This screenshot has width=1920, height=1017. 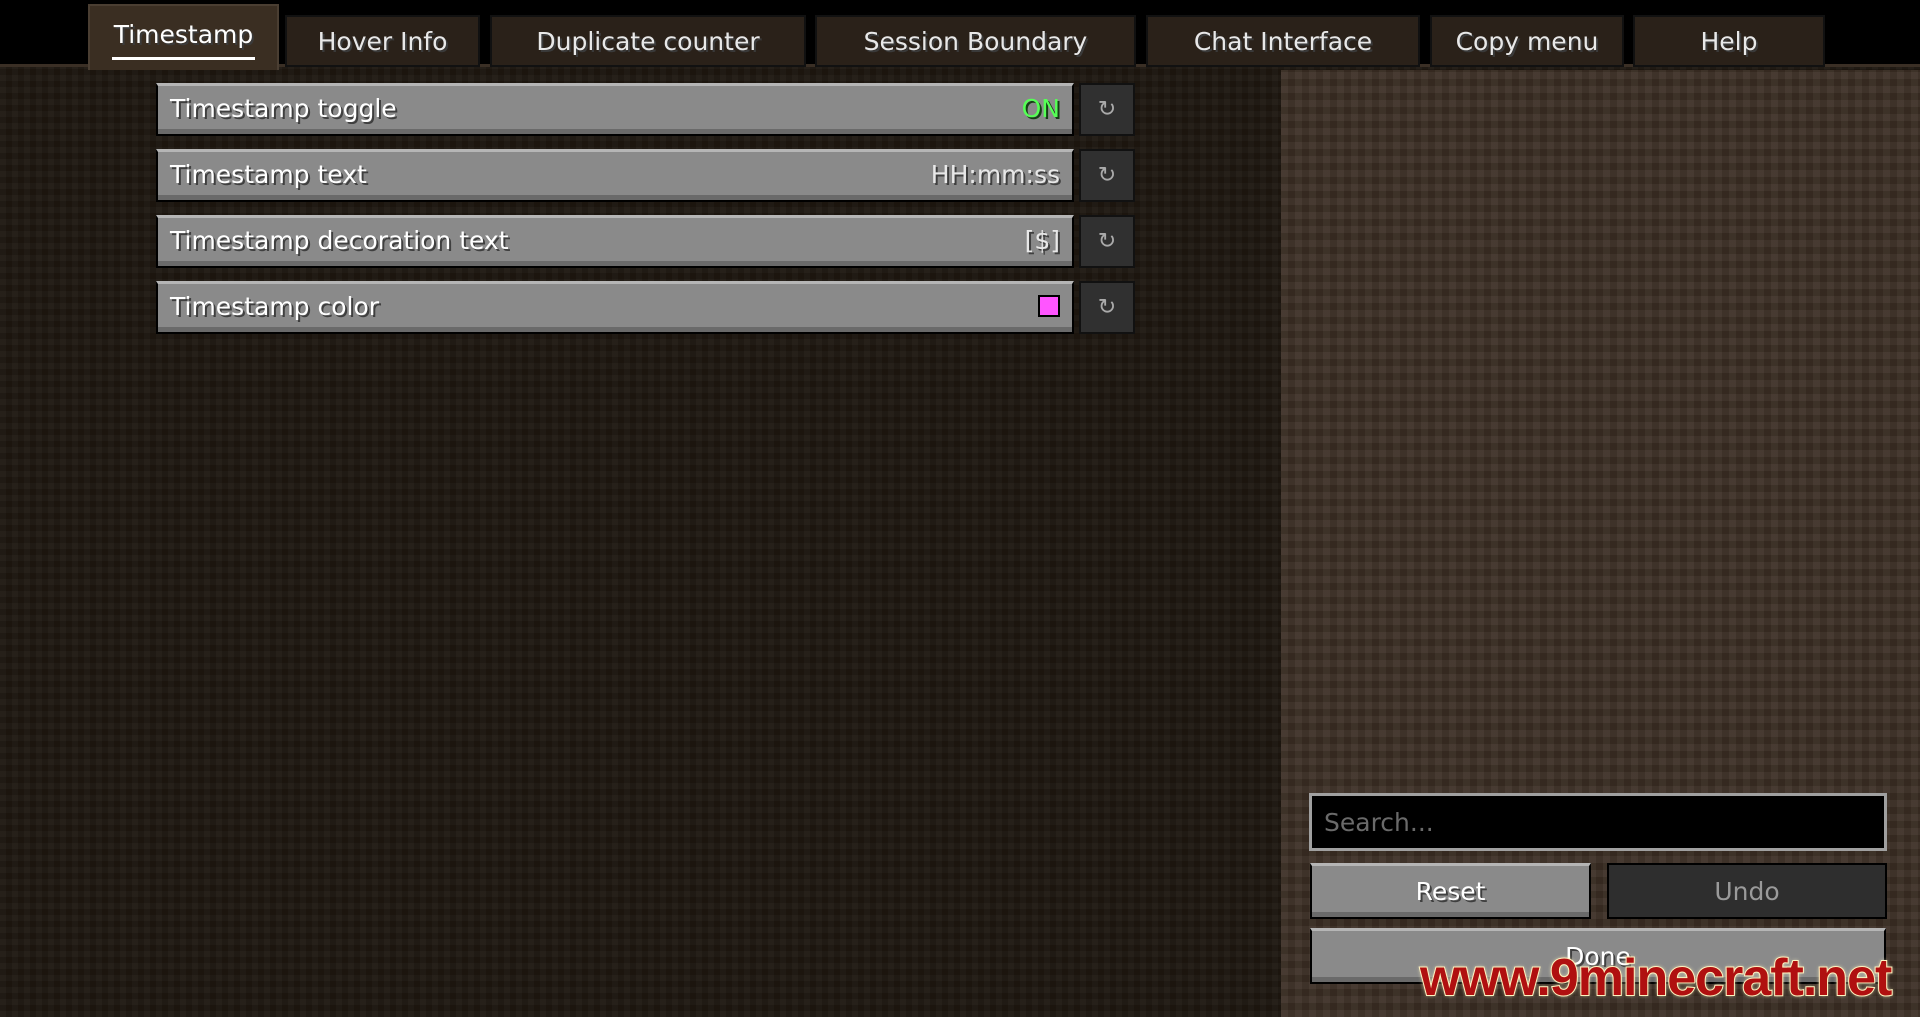 I want to click on option-value: HH:mm:ss, so click(x=995, y=174).